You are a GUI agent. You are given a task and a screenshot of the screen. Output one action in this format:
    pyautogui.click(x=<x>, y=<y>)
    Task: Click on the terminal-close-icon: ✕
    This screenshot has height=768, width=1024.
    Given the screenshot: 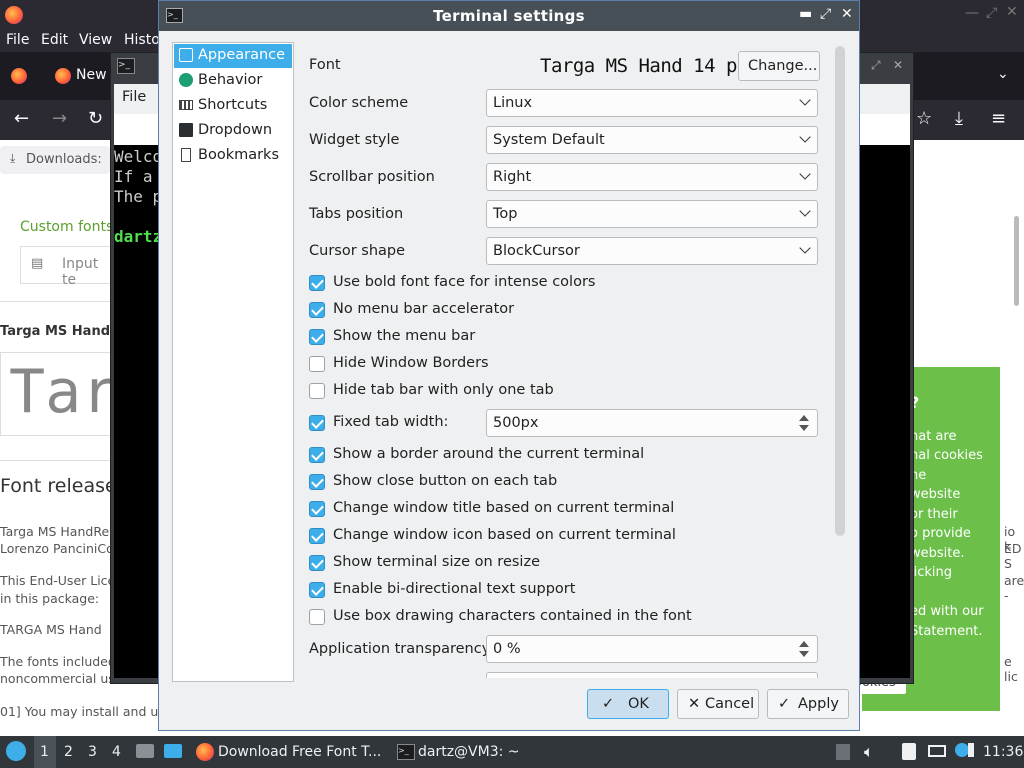 What is the action you would take?
    pyautogui.click(x=898, y=65)
    